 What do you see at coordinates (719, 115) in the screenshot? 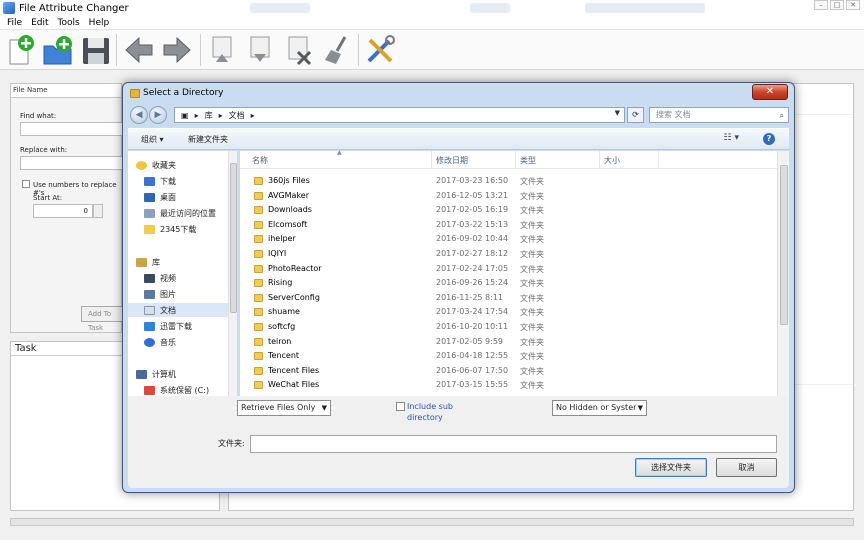
I see `search-input: 搜索 文档 ⌕` at bounding box center [719, 115].